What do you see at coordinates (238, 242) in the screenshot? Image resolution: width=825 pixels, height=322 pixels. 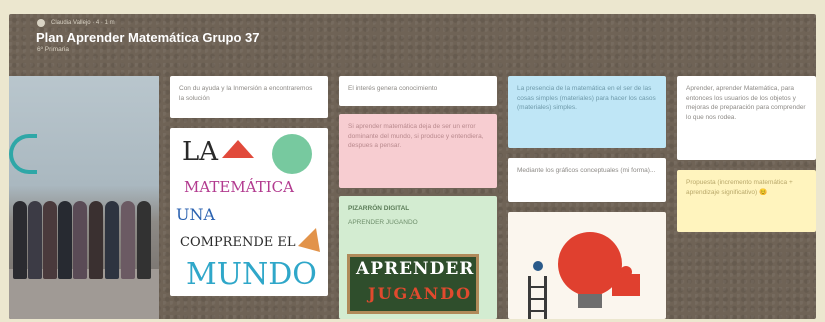 I see `collage-line4: COMPRENDE EL` at bounding box center [238, 242].